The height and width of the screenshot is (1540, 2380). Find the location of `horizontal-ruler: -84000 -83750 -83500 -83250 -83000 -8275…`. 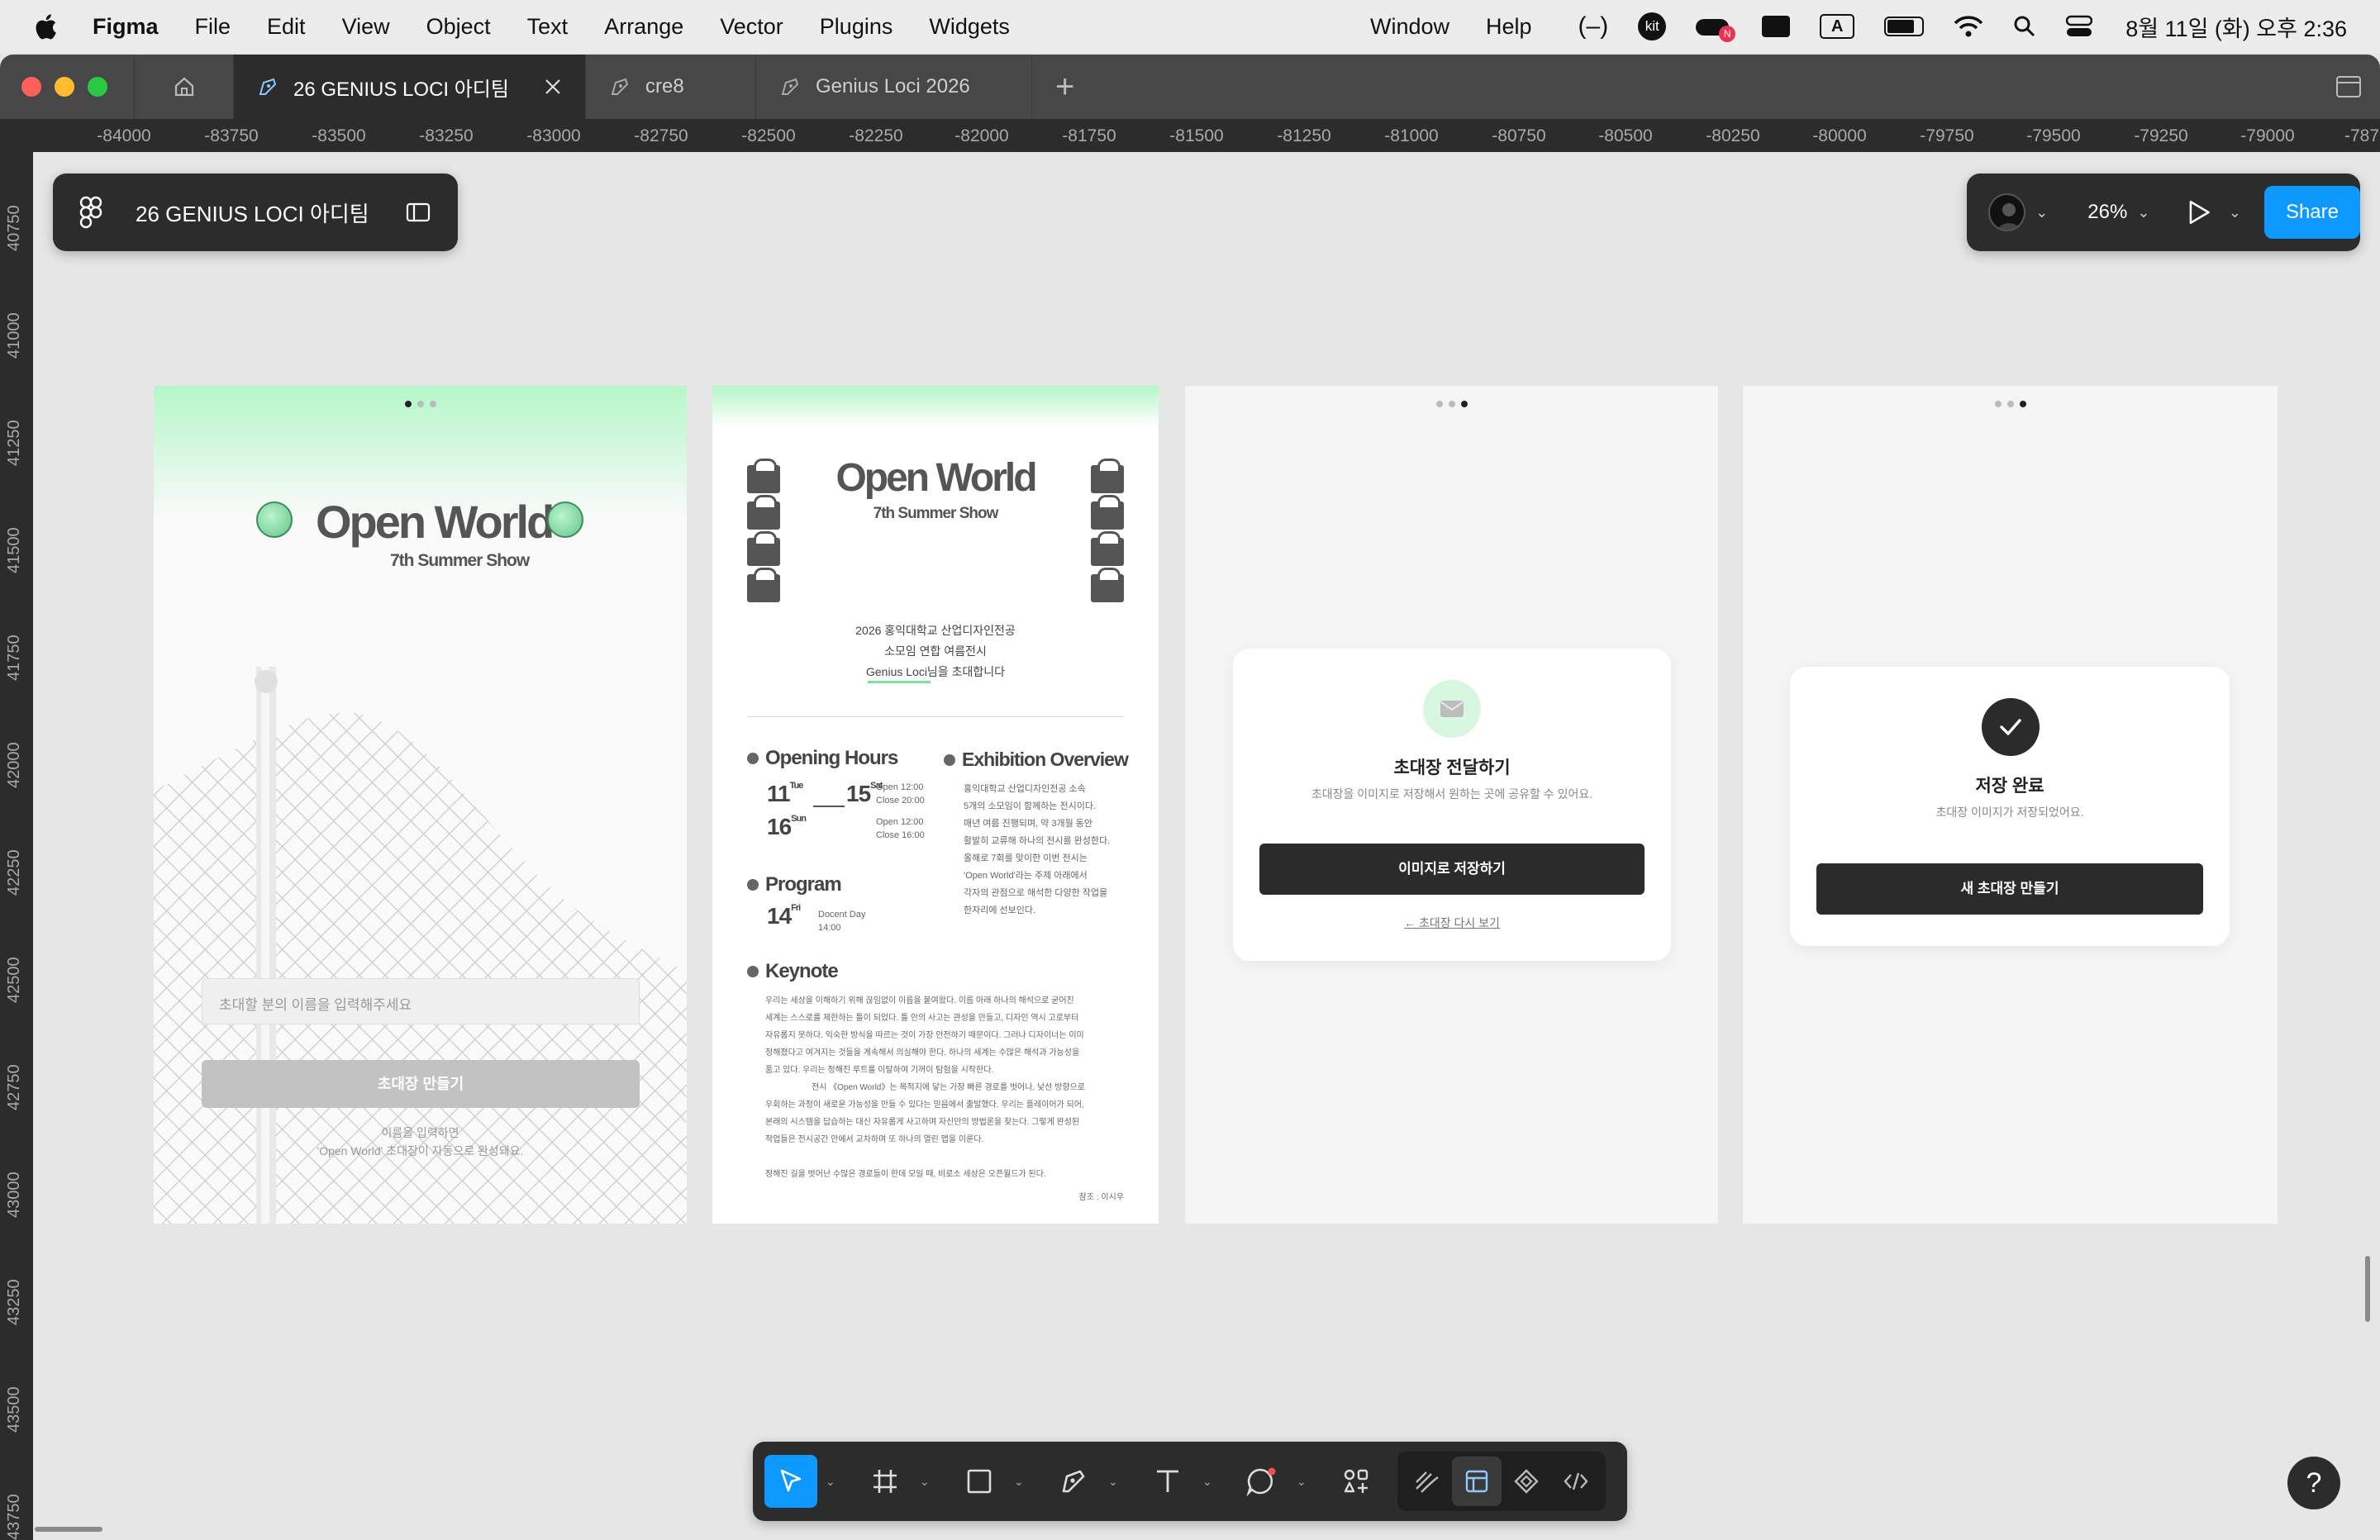

horizontal-ruler: -84000 -83750 -83500 -83250 -83000 -8275… is located at coordinates (1206, 135).